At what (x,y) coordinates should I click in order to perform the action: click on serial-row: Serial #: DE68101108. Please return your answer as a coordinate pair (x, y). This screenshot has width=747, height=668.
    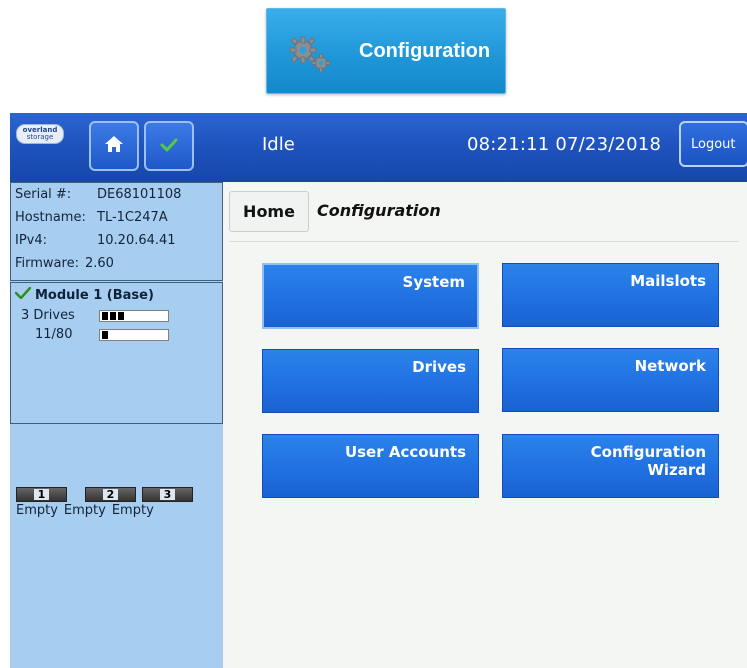
    Looking at the image, I should click on (98, 194).